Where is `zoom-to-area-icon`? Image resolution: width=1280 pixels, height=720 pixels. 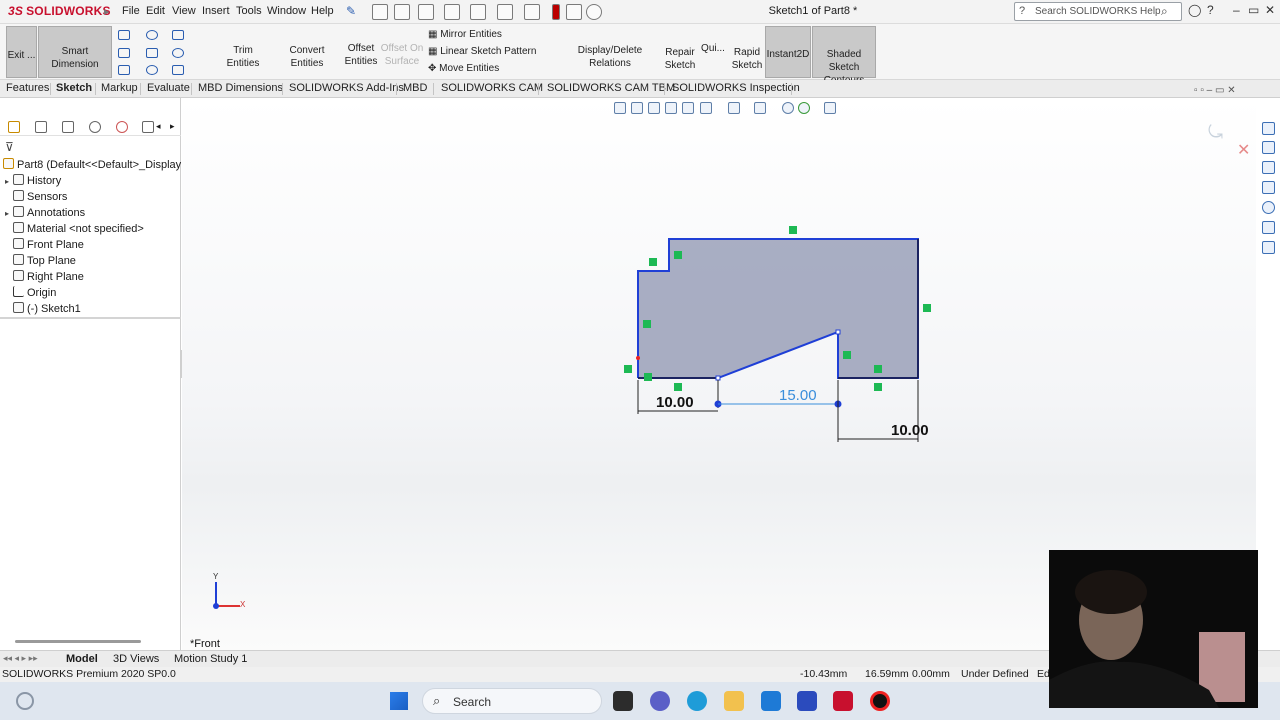 zoom-to-area-icon is located at coordinates (637, 108).